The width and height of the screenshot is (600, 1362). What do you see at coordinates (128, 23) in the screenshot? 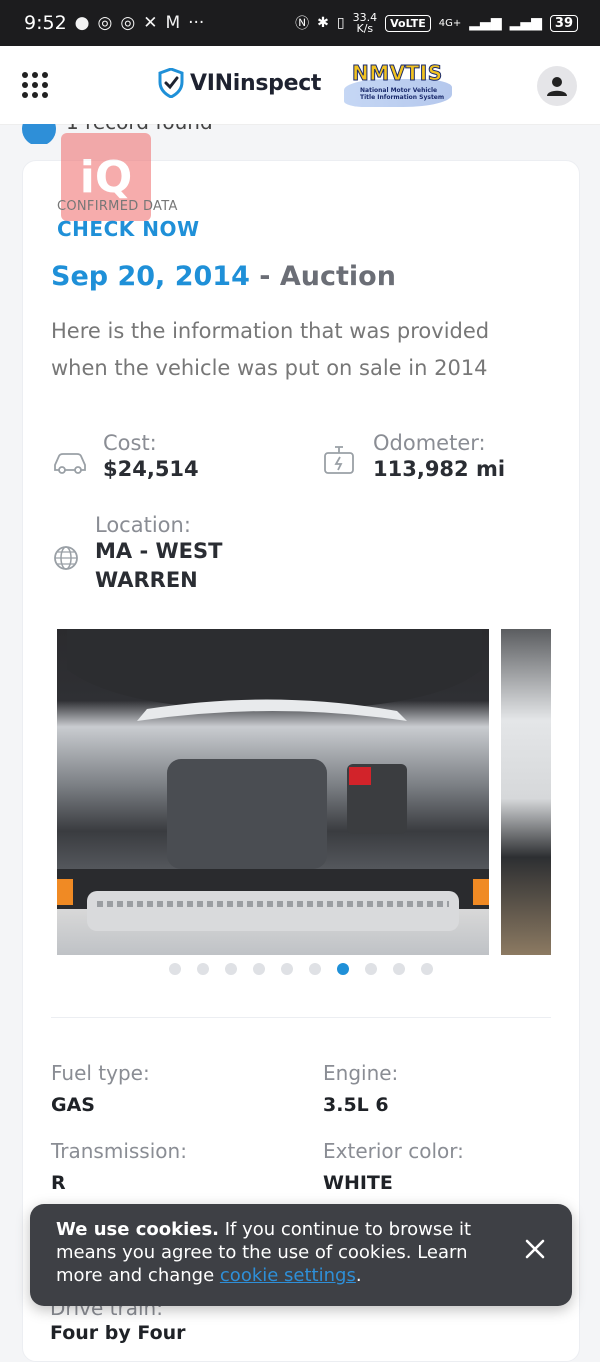
I see `instagram-icon-2: ◎` at bounding box center [128, 23].